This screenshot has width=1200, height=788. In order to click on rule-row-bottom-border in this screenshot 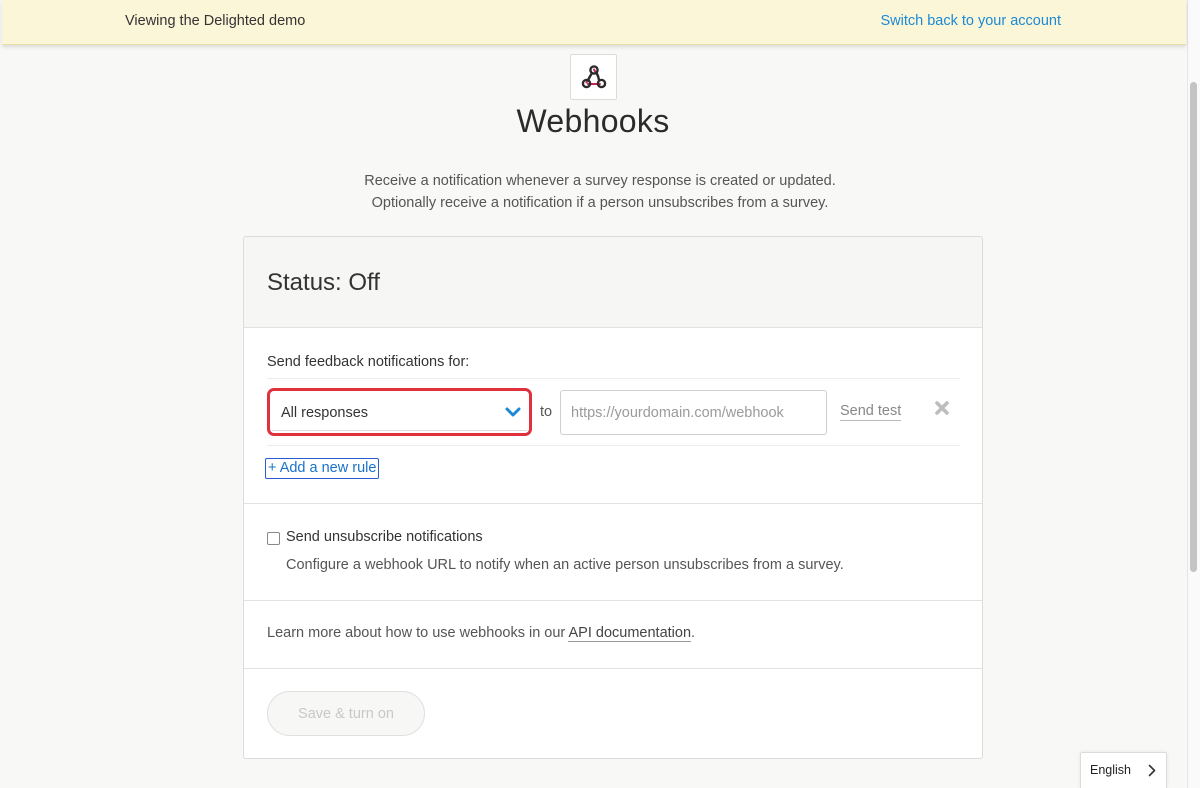, I will do `click(613, 445)`.